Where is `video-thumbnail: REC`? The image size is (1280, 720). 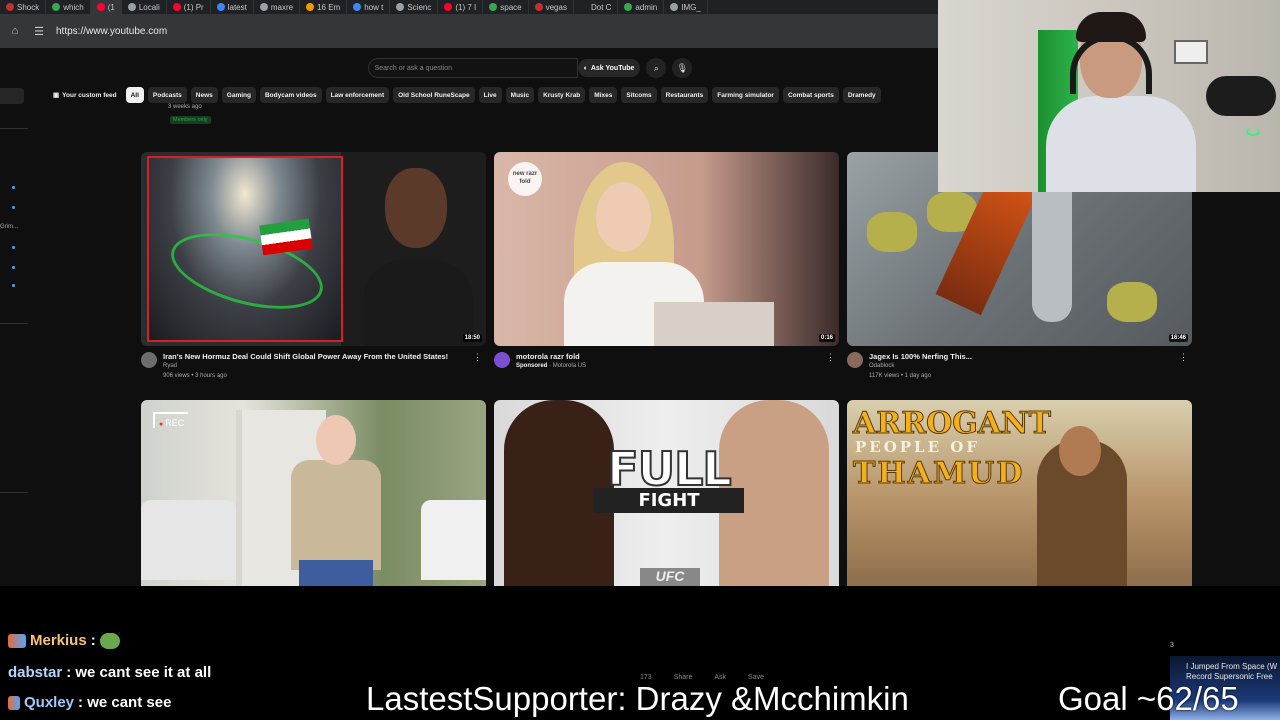
video-thumbnail: REC is located at coordinates (313, 497).